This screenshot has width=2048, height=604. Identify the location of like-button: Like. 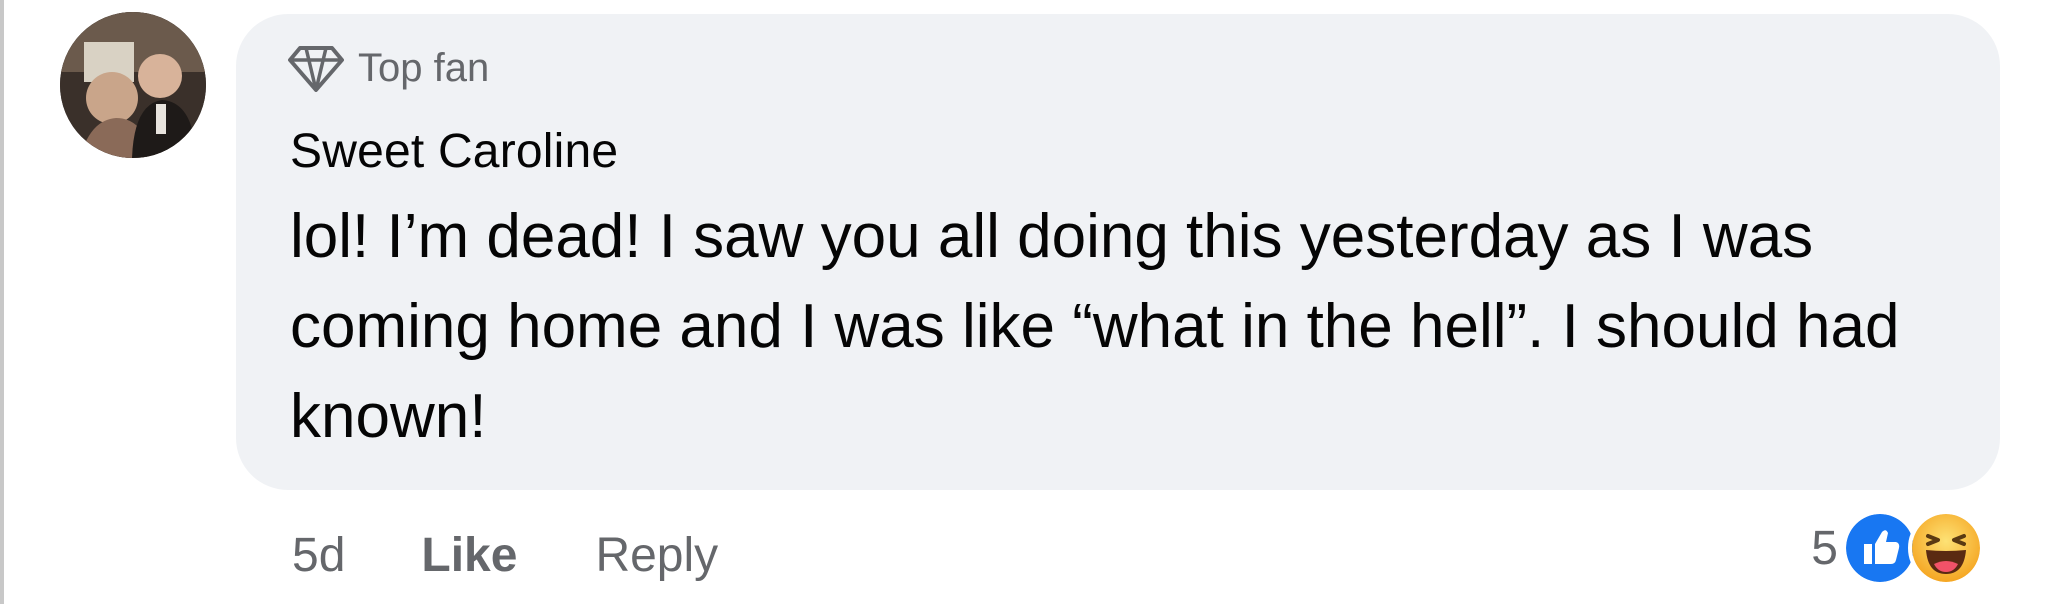
(469, 555).